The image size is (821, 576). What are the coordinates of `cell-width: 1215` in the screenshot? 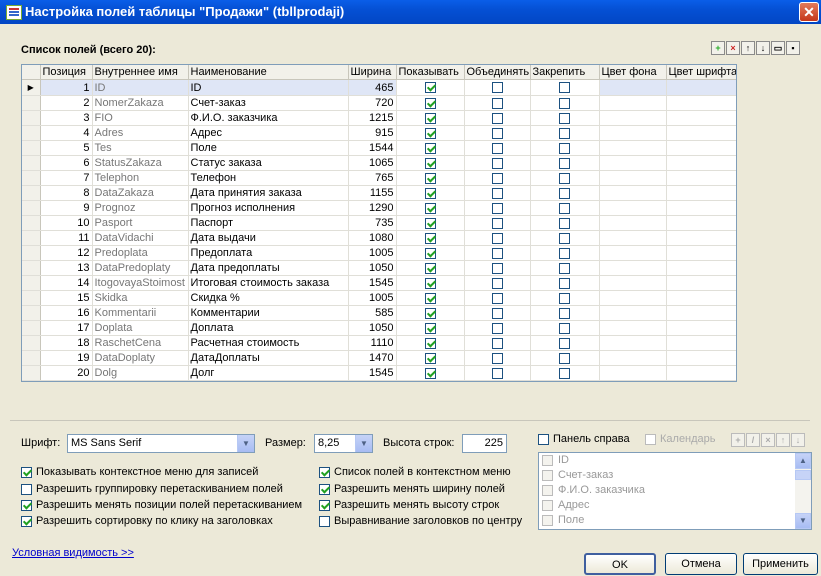 It's located at (372, 118).